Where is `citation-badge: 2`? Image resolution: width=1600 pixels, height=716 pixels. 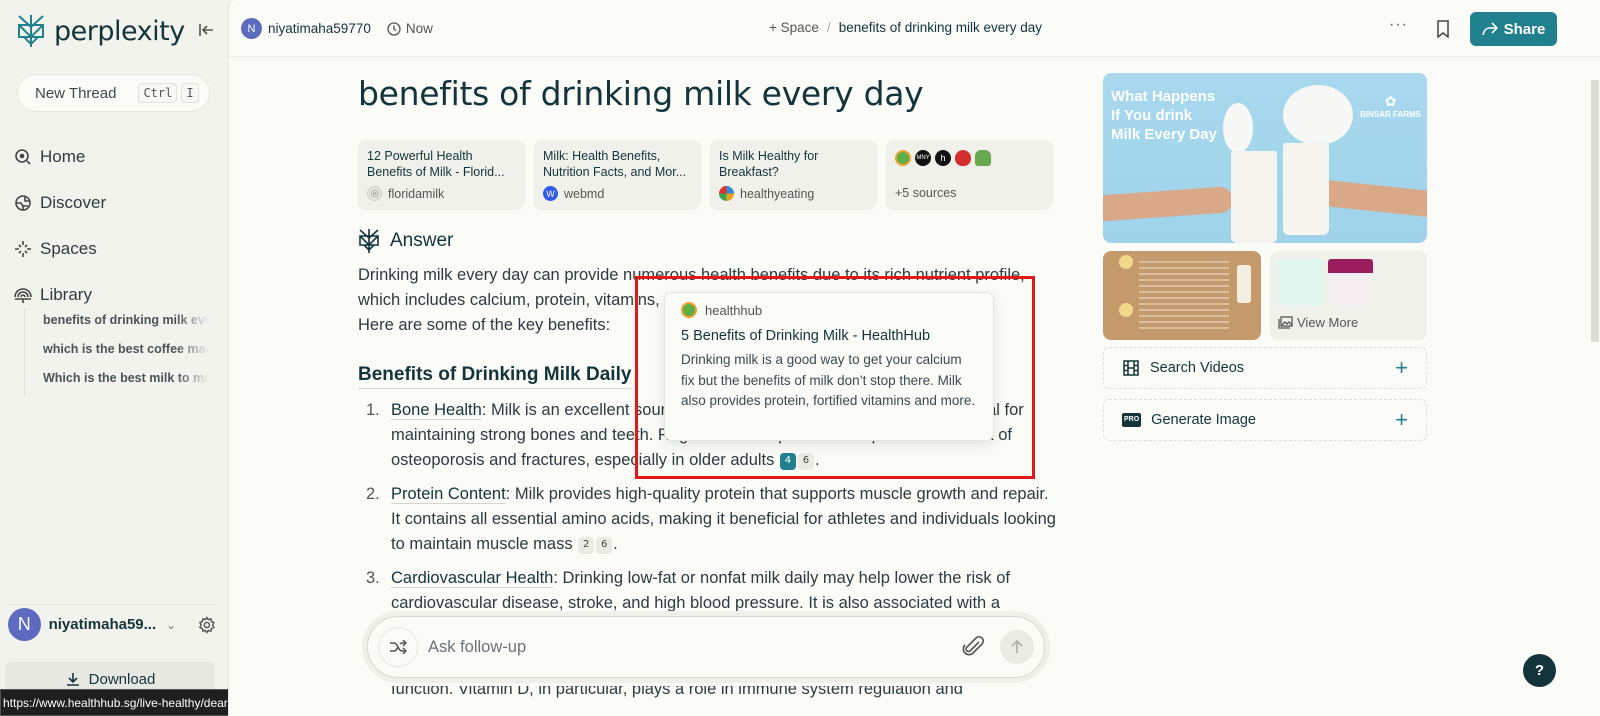
citation-badge: 2 is located at coordinates (586, 545).